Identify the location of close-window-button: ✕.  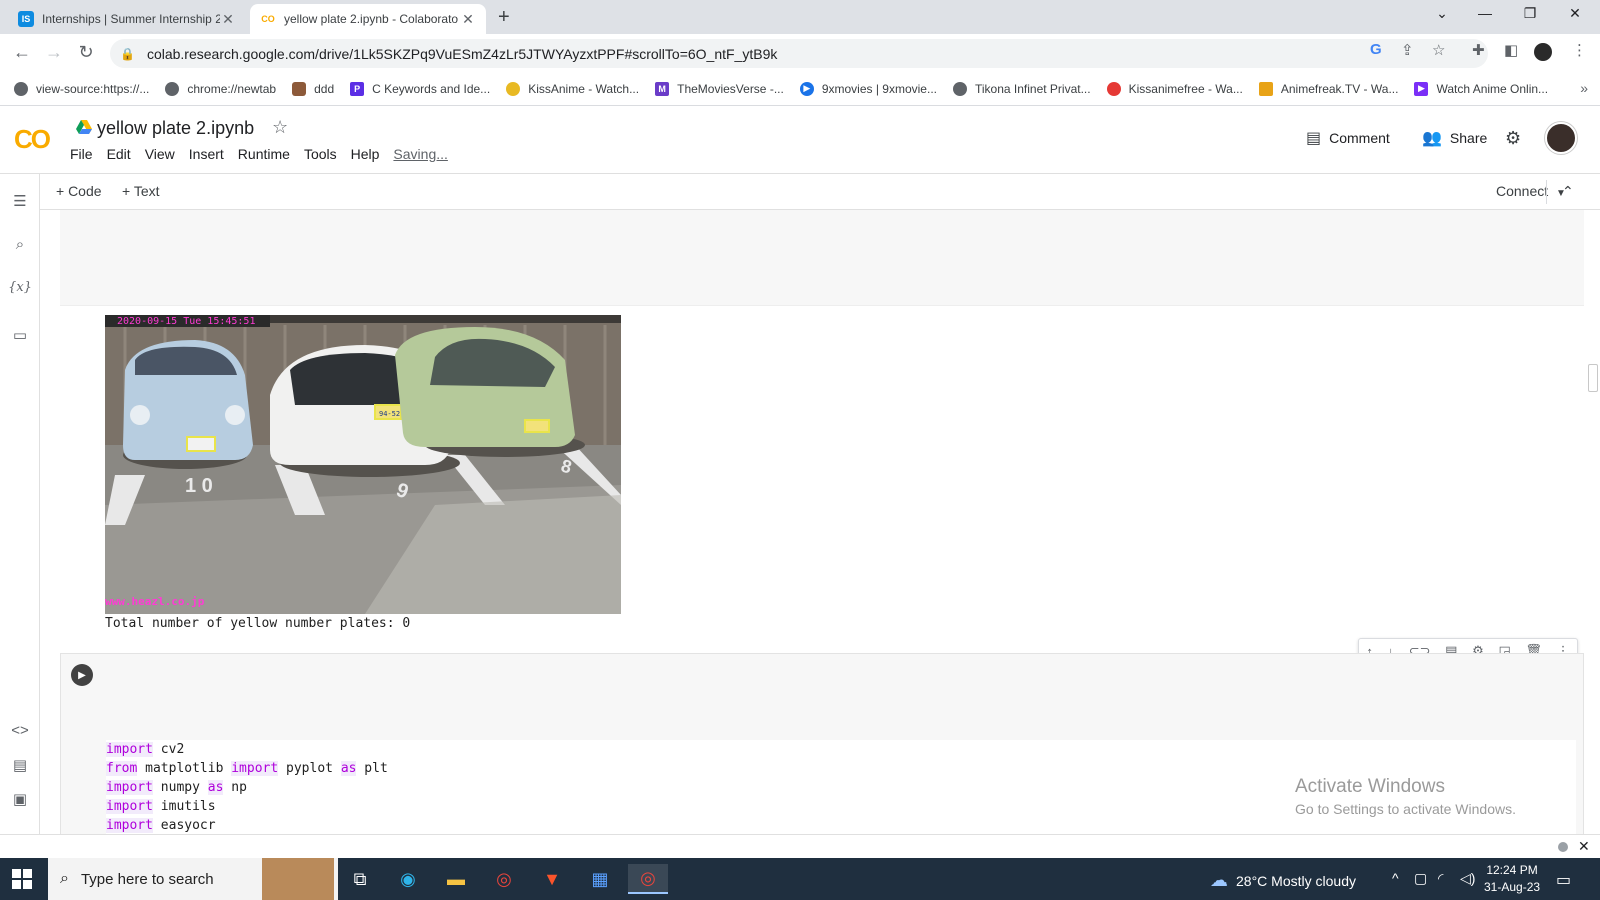
(1575, 13).